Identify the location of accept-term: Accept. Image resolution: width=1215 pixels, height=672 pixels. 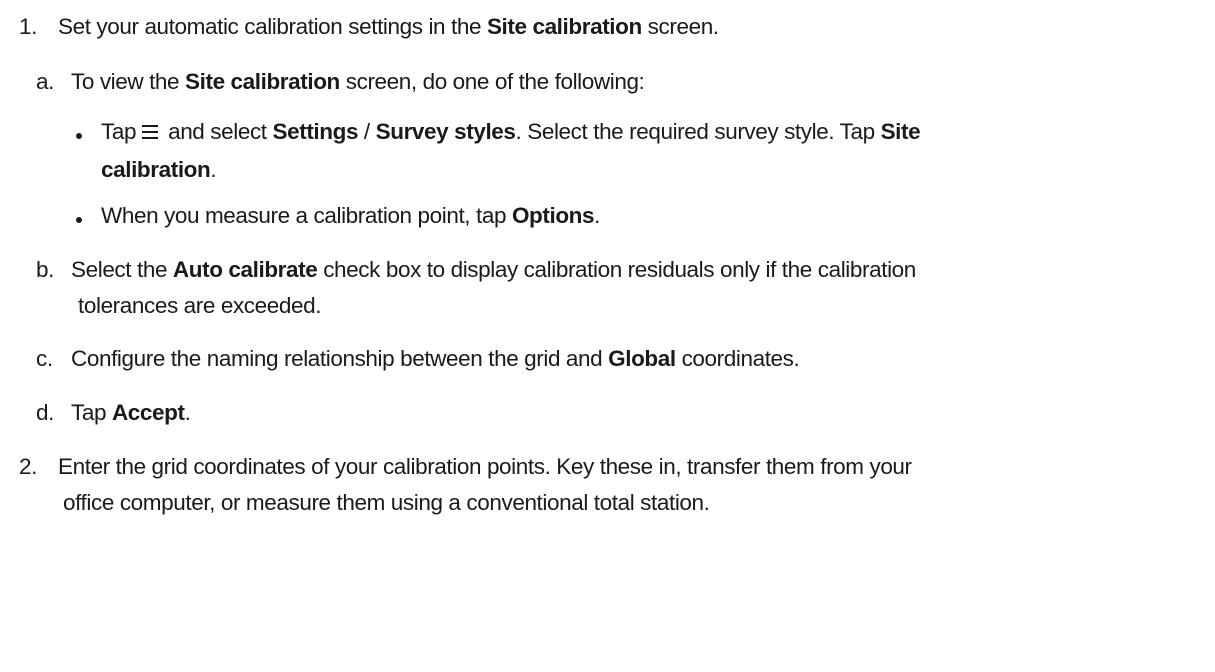
(148, 412).